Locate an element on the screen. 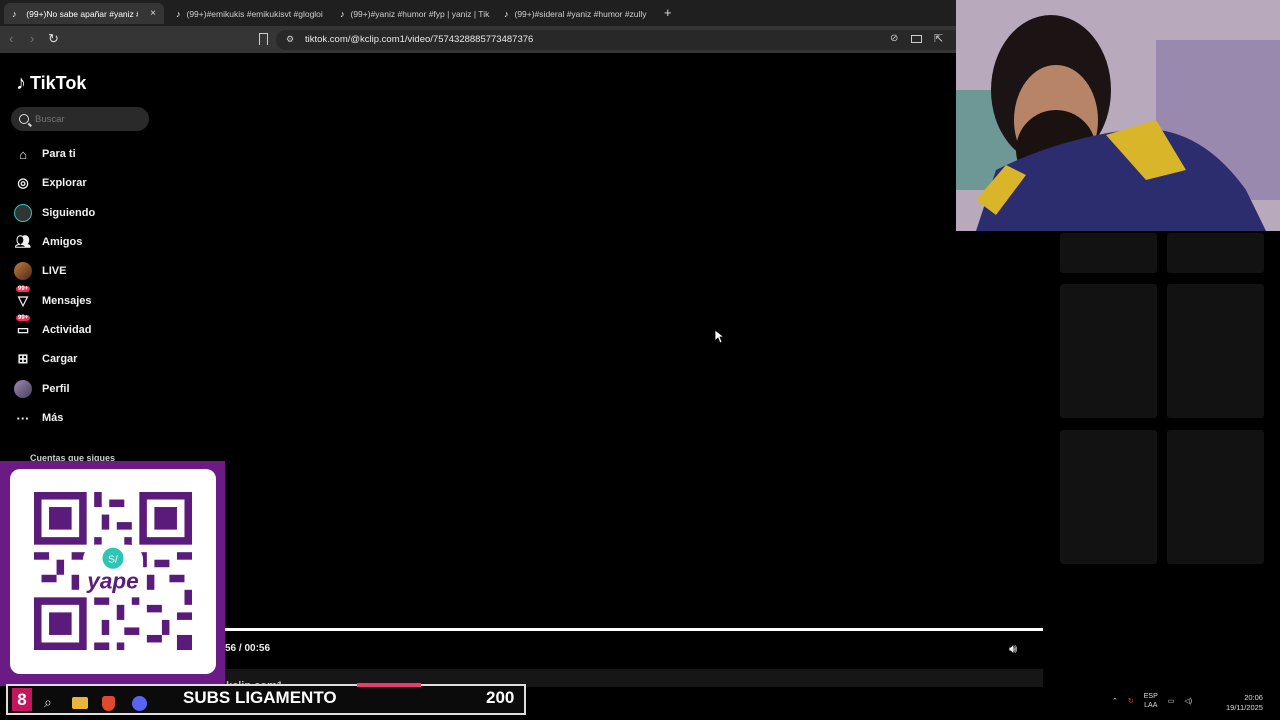  system-tray: ⌃ ↻ ESP LAA ▭ ◁) is located at coordinates (1152, 701).